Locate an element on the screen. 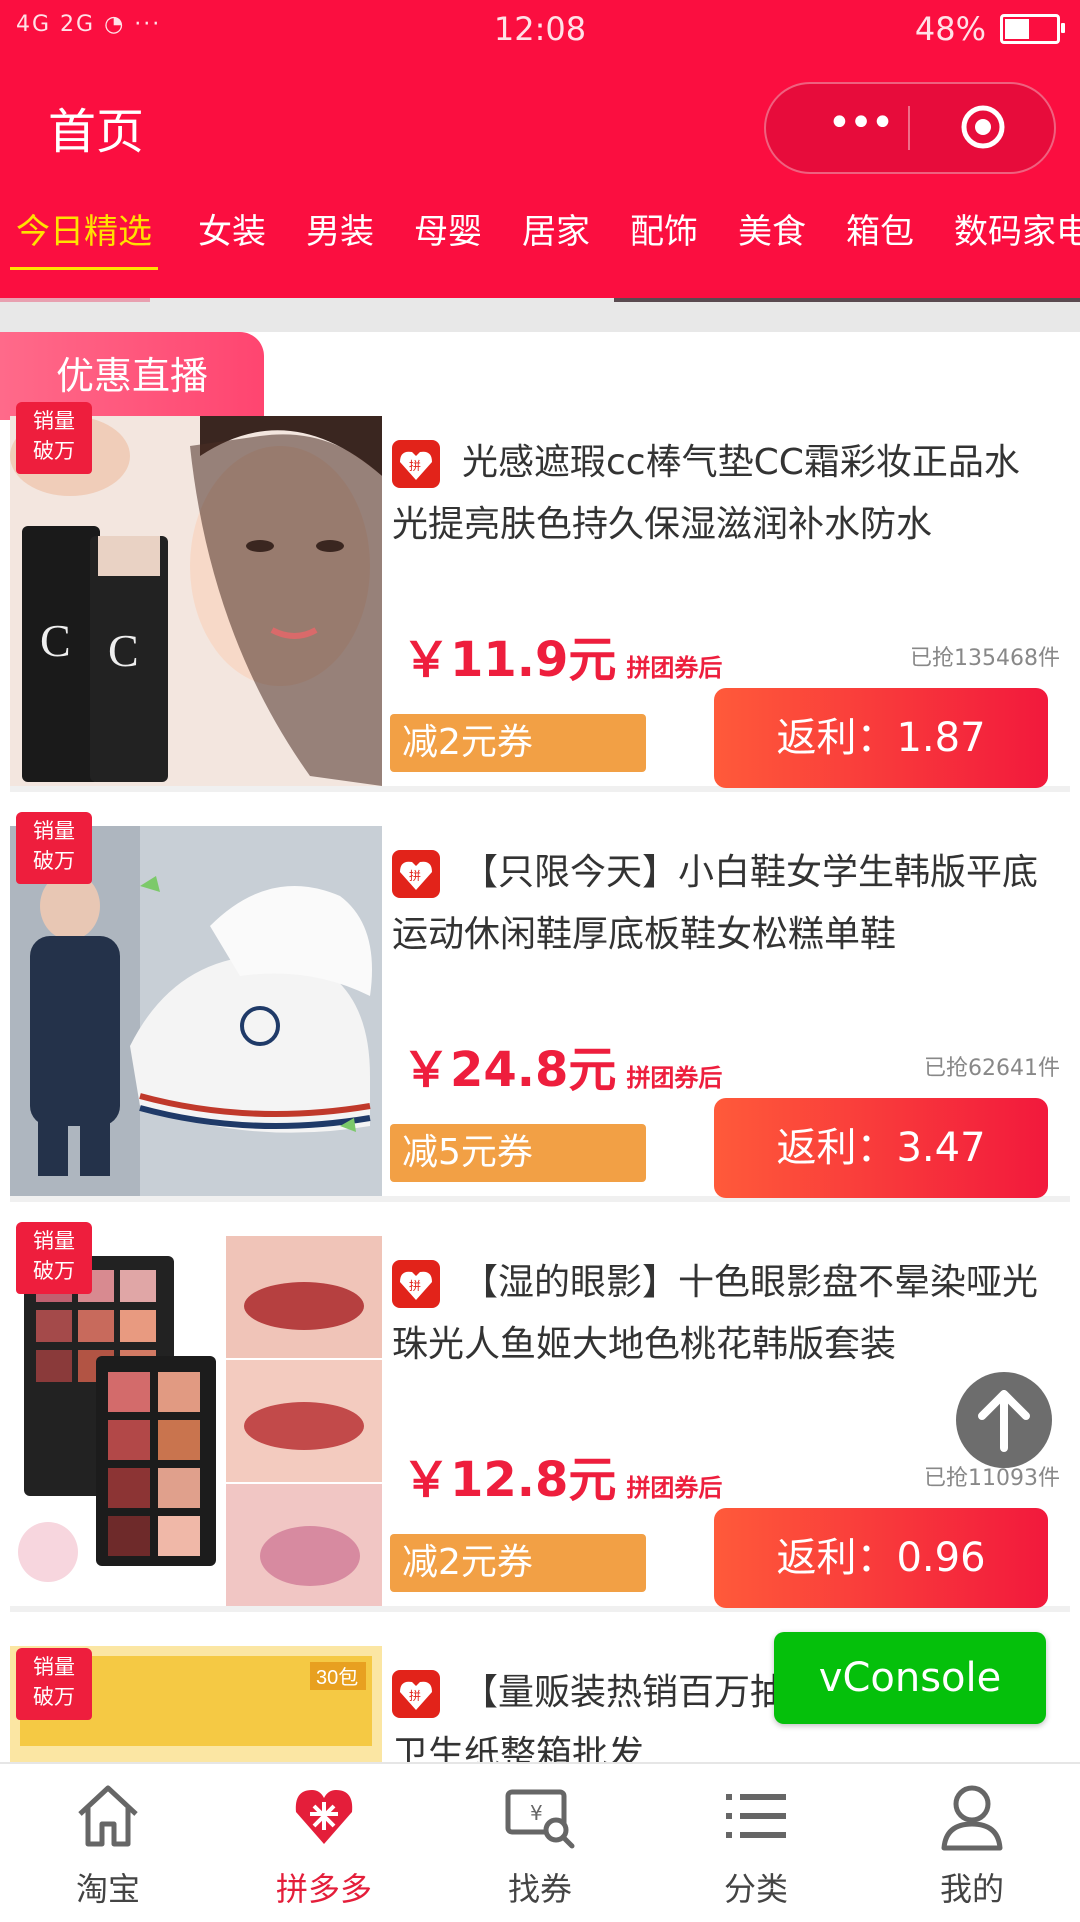 The width and height of the screenshot is (1080, 1922). nav-label: 拼多多 is located at coordinates (323, 1889).